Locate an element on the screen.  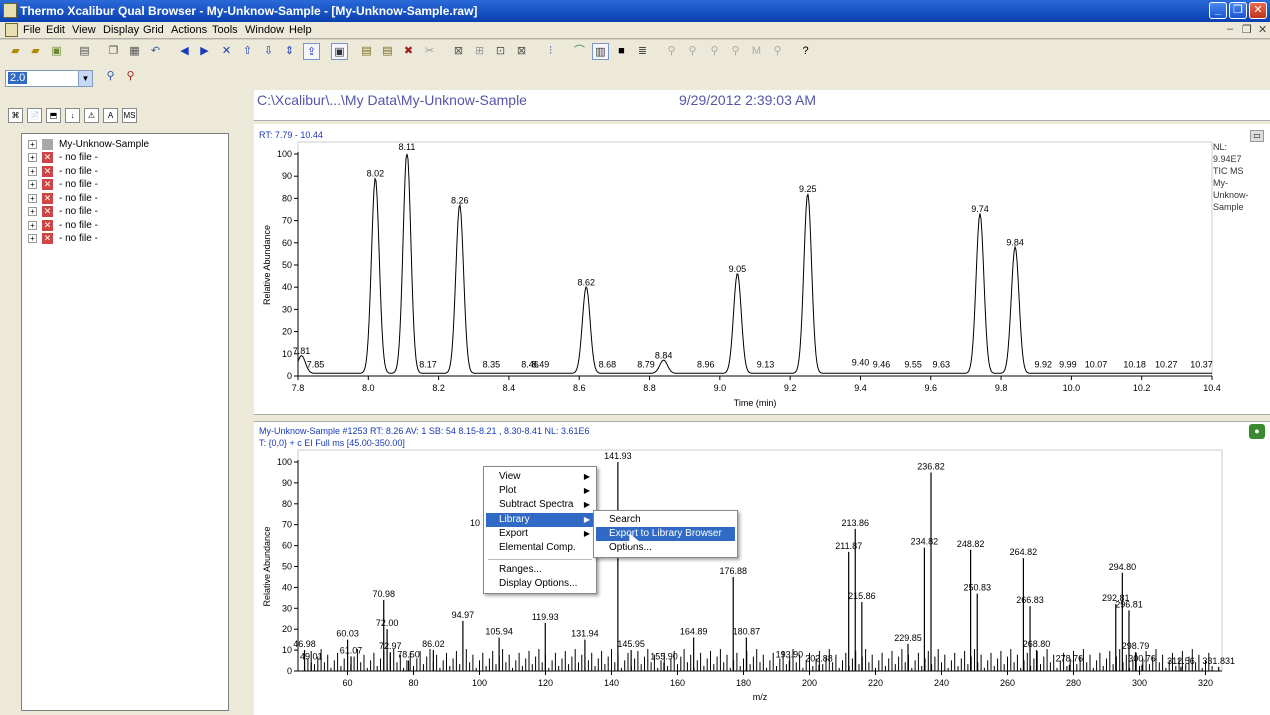
menu-actions: Actions is located at coordinates (189, 30).